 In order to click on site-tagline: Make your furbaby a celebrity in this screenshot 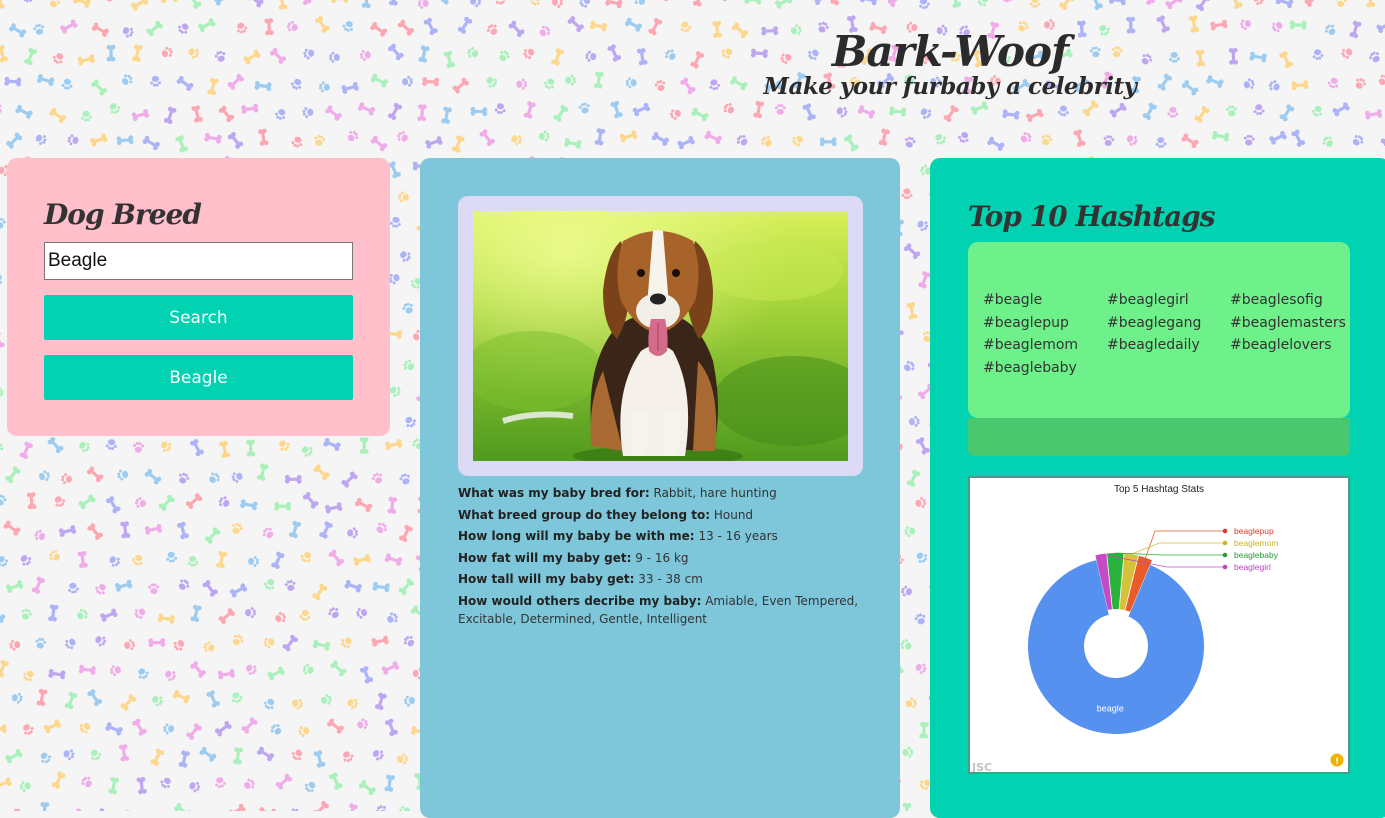, I will do `click(950, 87)`.